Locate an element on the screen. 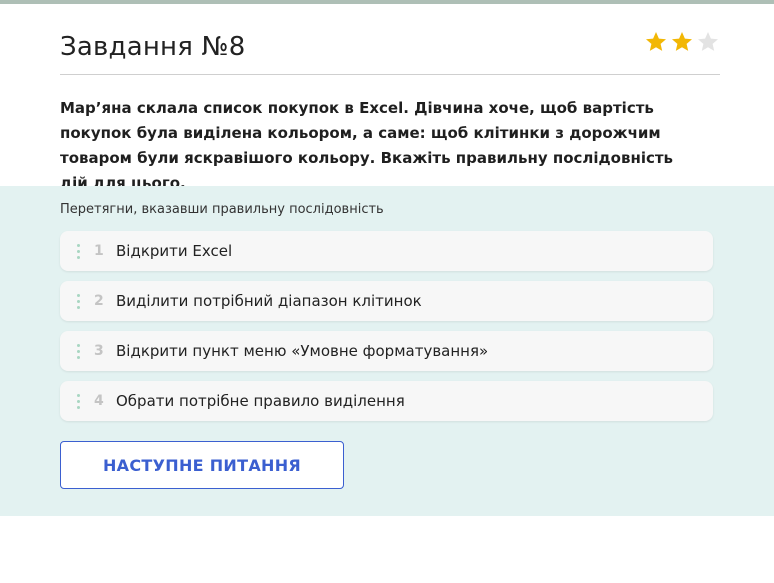 This screenshot has width=774, height=583. task-title: Завдання №8 is located at coordinates (153, 47).